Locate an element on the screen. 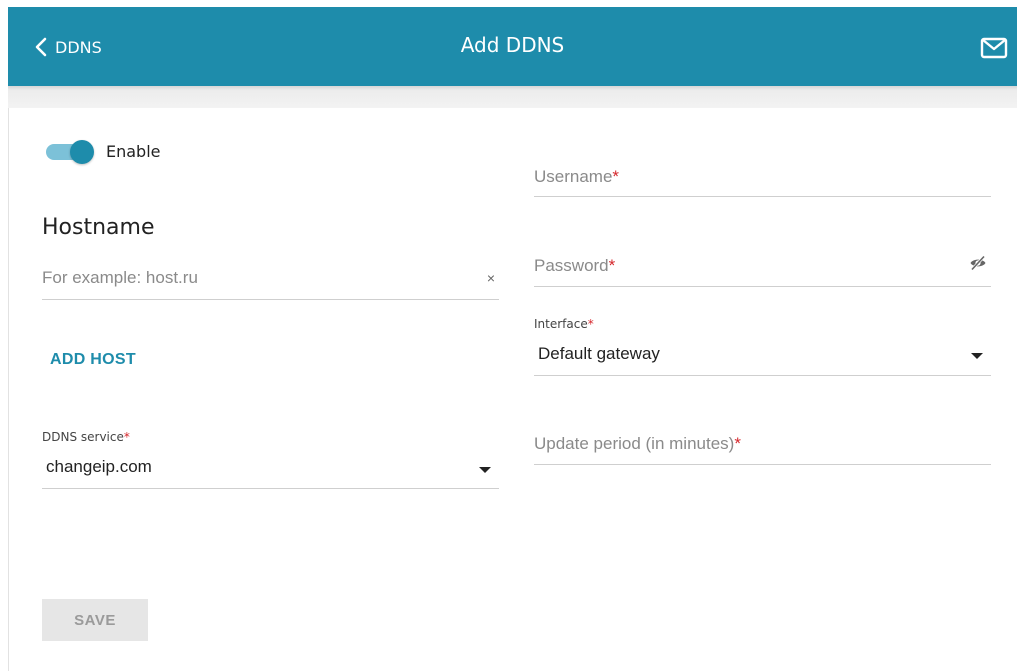 The image size is (1017, 671). interface-label: Interface* is located at coordinates (564, 324).